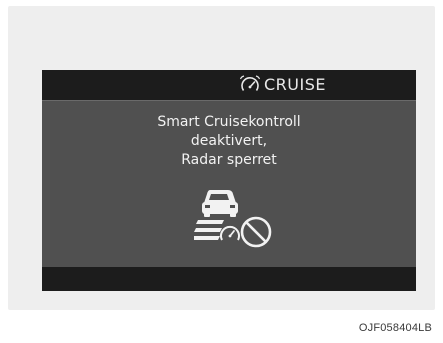 The width and height of the screenshot is (443, 343). Describe the element at coordinates (244, 218) in the screenshot. I see `radar-blocked-car-icon` at that location.